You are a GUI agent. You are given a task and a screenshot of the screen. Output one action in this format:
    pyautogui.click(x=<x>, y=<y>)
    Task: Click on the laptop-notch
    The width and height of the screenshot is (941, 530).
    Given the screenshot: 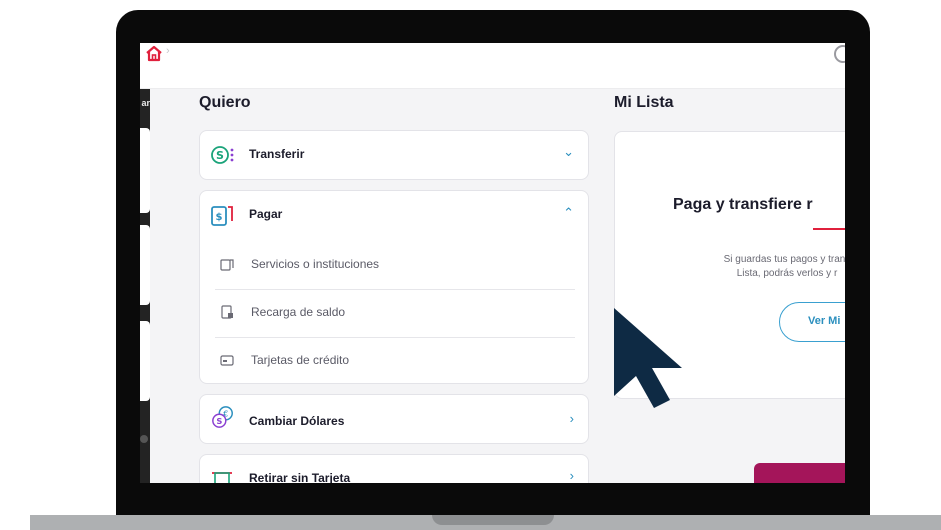 What is the action you would take?
    pyautogui.click(x=493, y=520)
    